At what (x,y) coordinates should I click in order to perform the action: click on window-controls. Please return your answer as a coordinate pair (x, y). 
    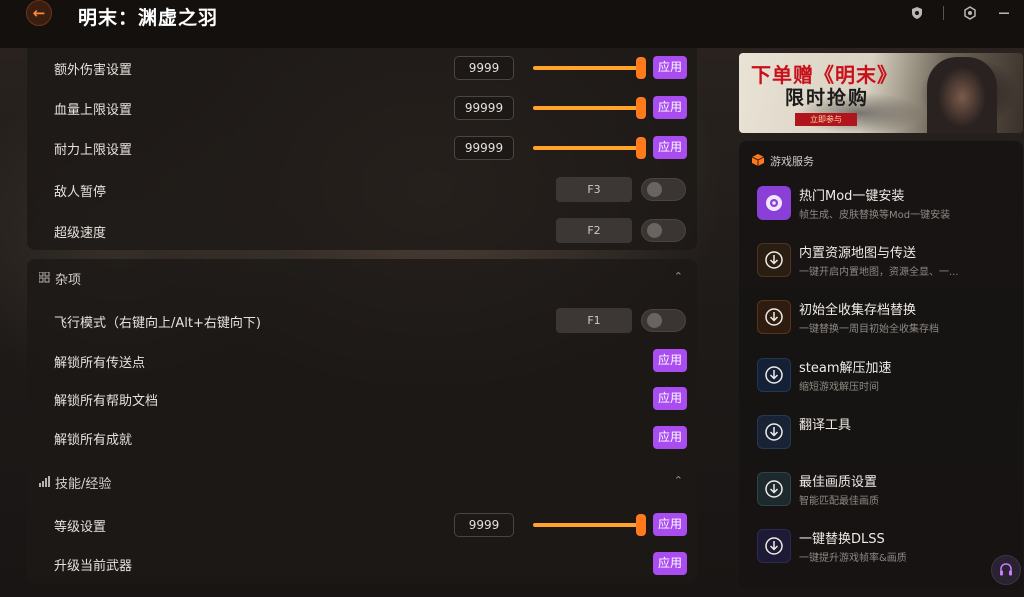
    Looking at the image, I should click on (960, 13).